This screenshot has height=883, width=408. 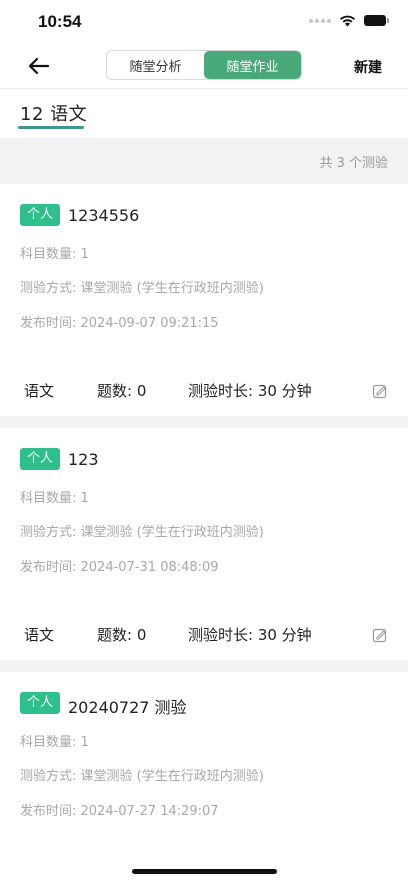 I want to click on quiz-count: 共 3 个测验, so click(x=353, y=163).